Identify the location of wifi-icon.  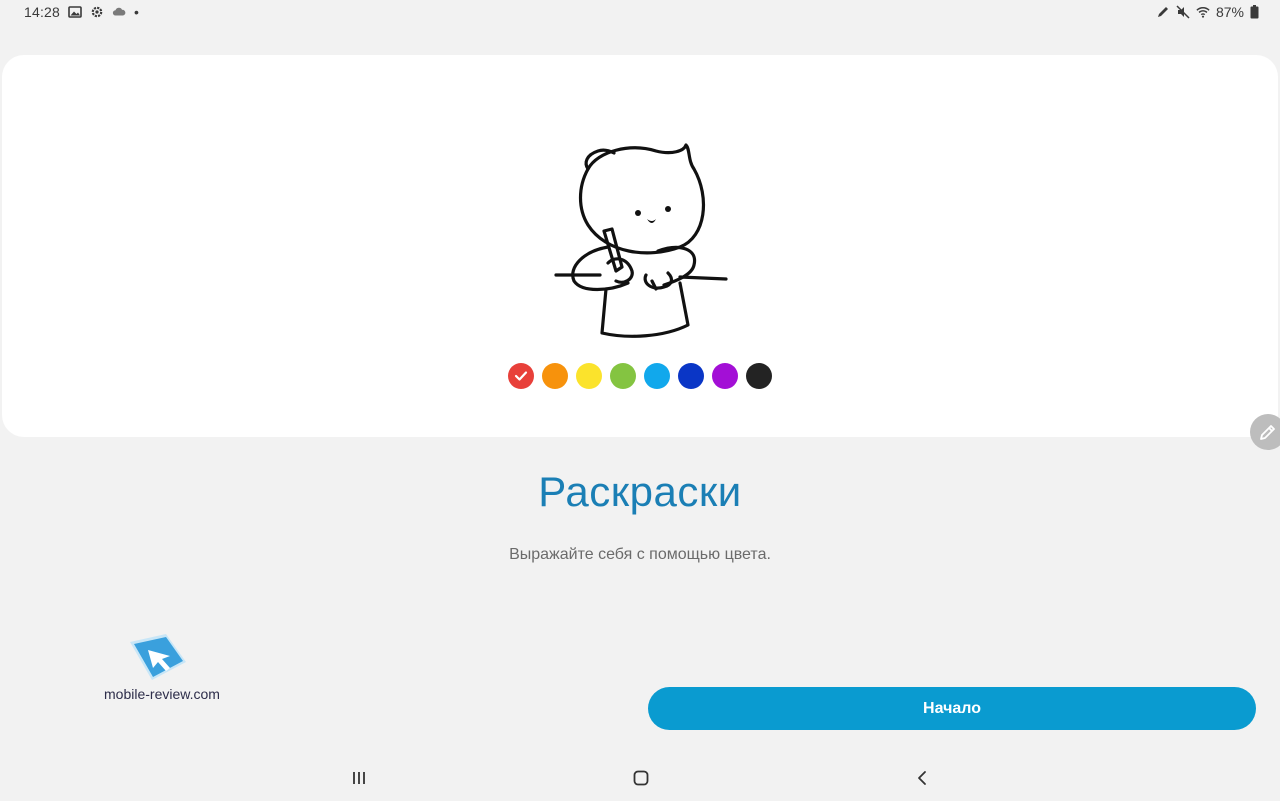
(1203, 12).